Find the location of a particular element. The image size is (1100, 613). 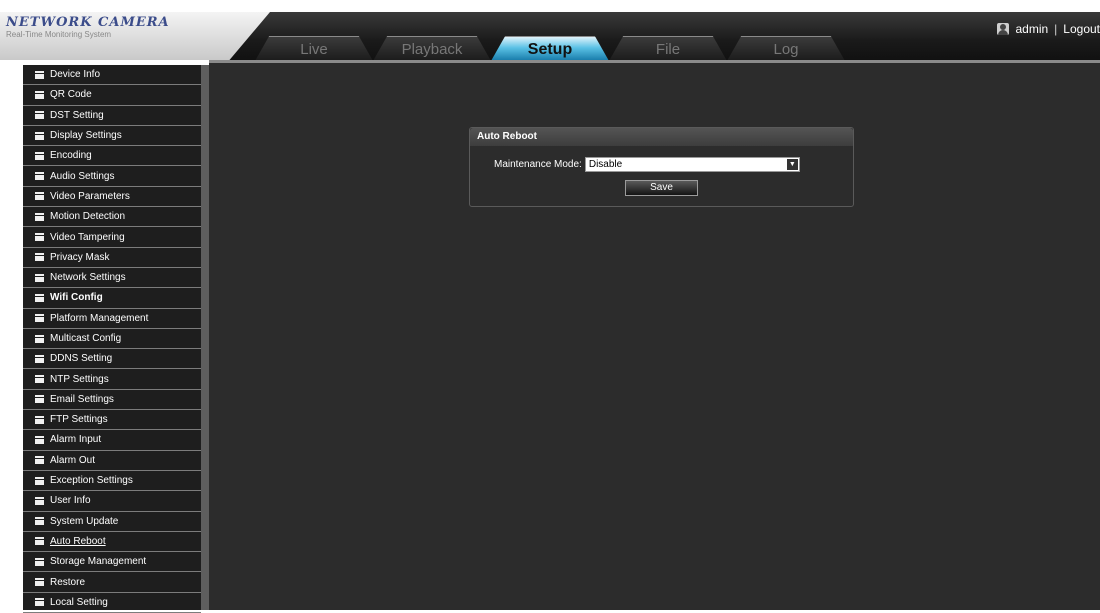

sidebar-item-label: Motion Detection is located at coordinates (88, 217).